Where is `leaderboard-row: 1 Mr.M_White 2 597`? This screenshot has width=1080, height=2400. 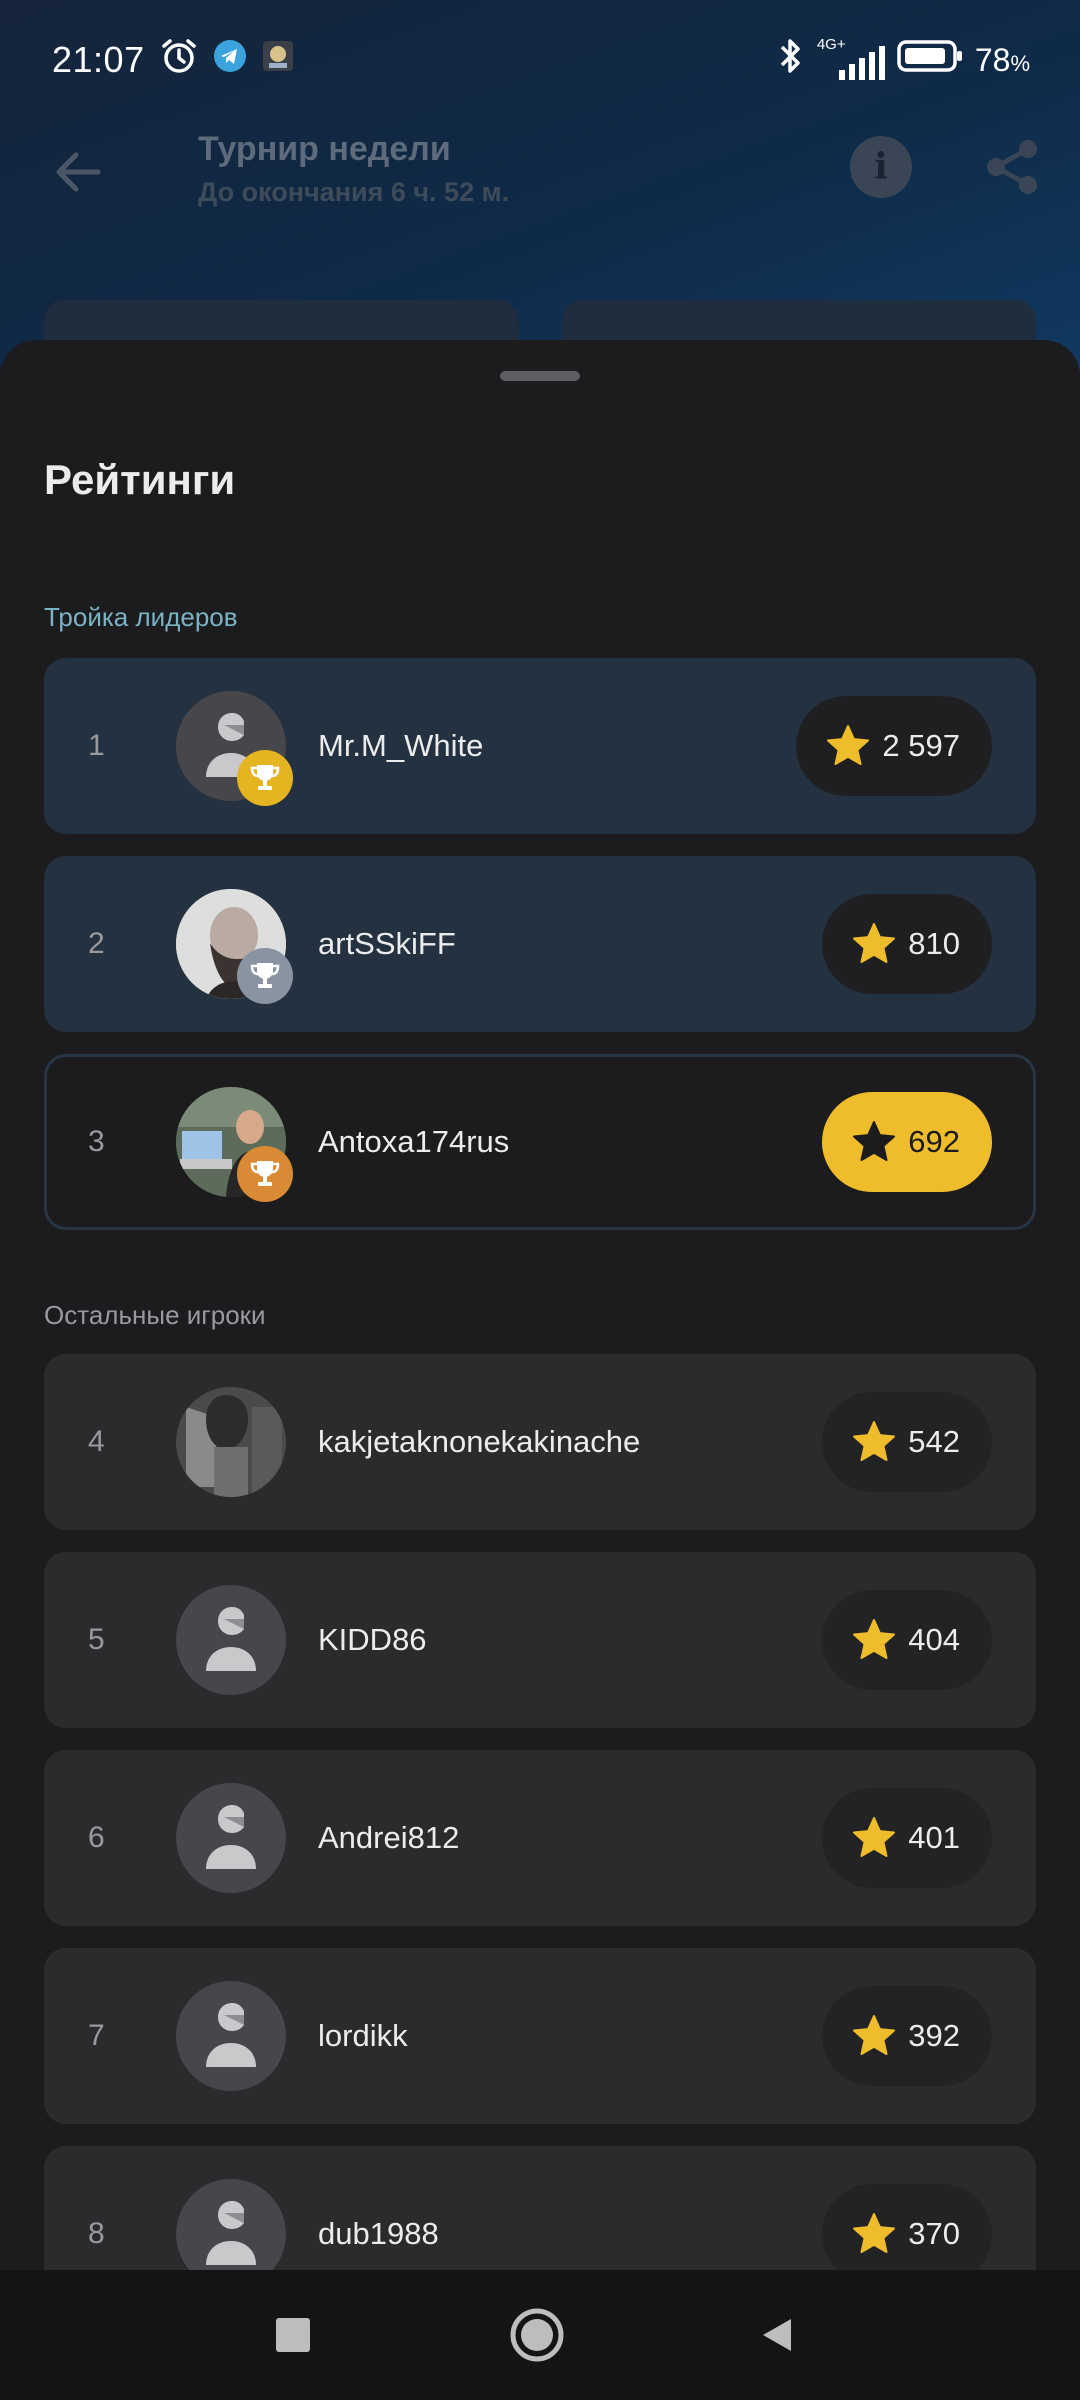 leaderboard-row: 1 Mr.M_White 2 597 is located at coordinates (540, 746).